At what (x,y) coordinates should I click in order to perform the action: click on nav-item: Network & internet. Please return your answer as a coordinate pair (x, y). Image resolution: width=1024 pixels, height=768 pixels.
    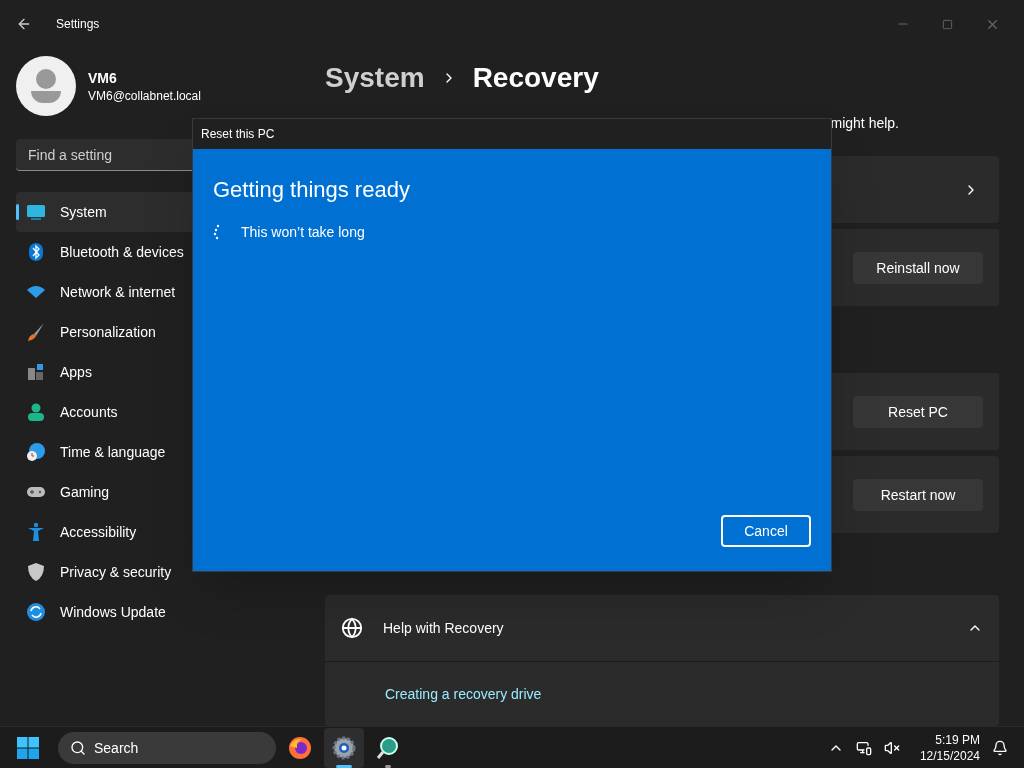
    Looking at the image, I should click on (158, 292).